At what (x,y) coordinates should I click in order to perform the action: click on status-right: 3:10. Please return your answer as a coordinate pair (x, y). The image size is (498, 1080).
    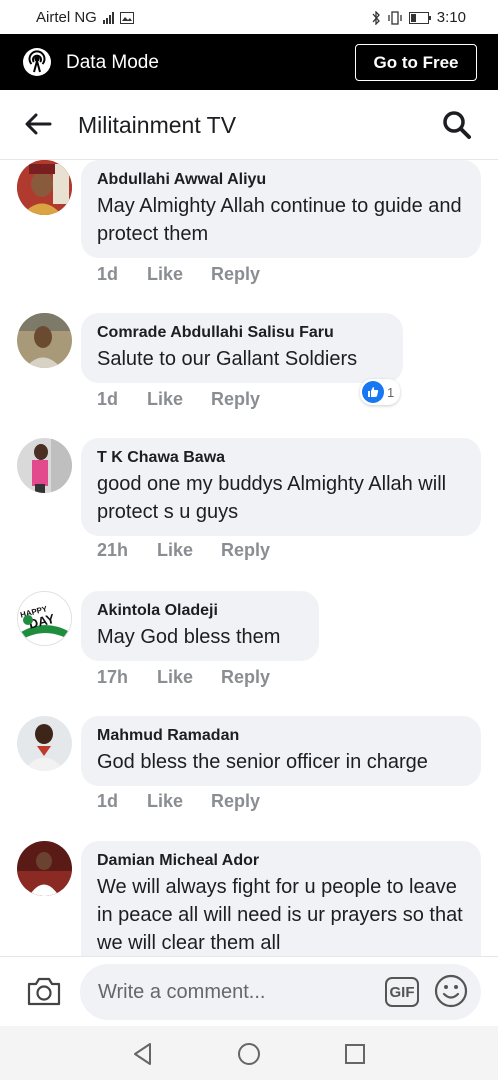
    Looking at the image, I should click on (418, 17).